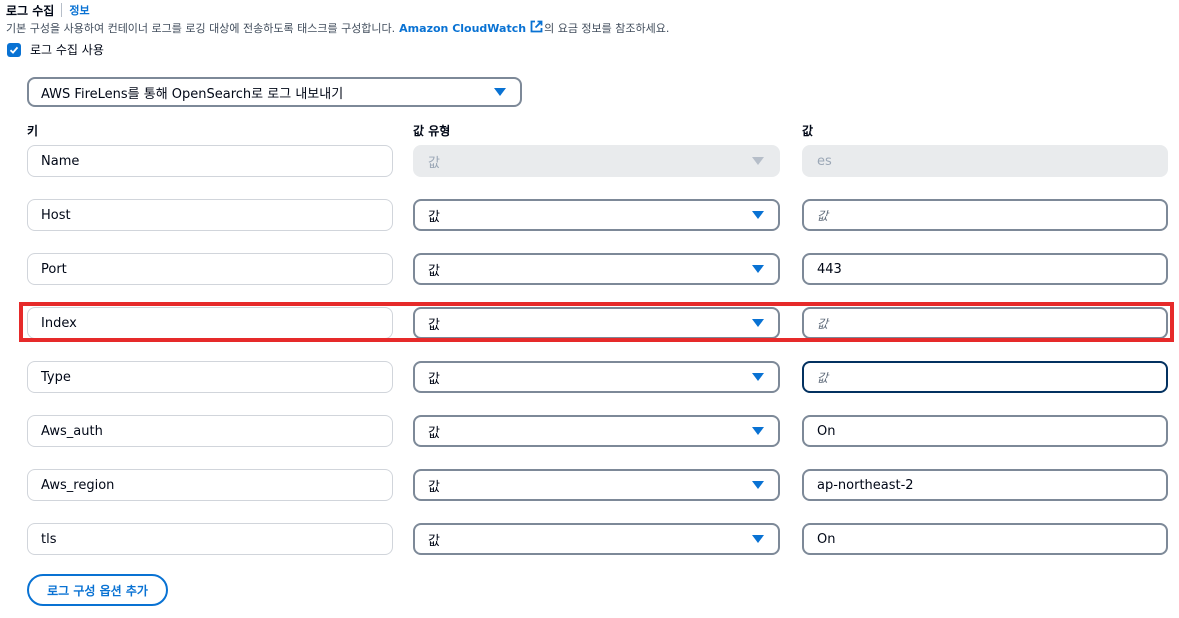 The width and height of the screenshot is (1179, 618). What do you see at coordinates (210, 431) in the screenshot?
I see `key-input-aws-auth: Aws_auth` at bounding box center [210, 431].